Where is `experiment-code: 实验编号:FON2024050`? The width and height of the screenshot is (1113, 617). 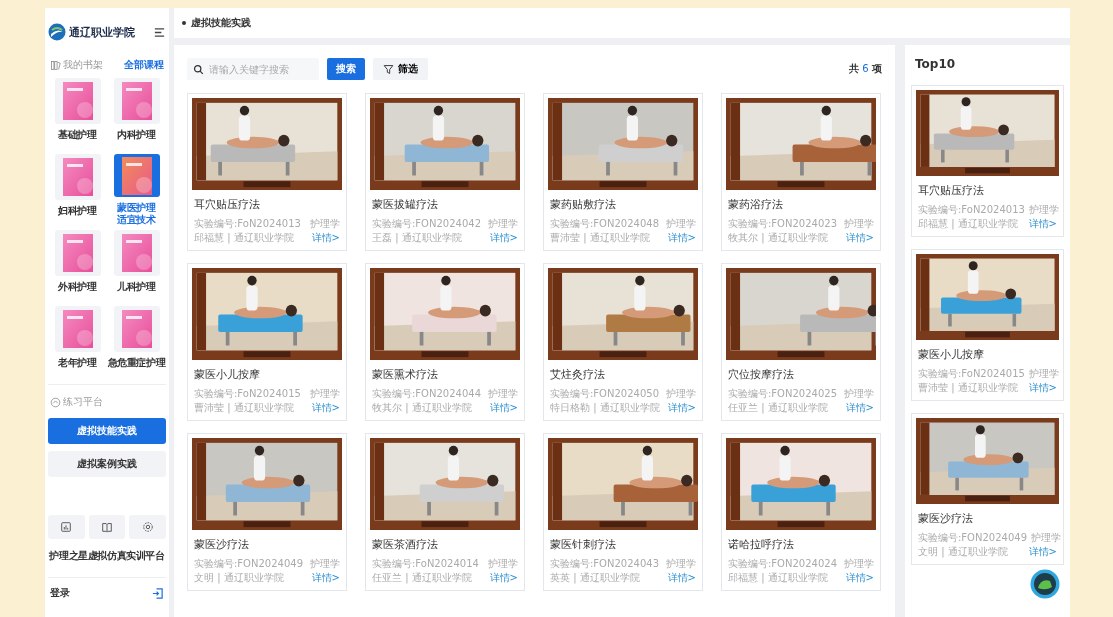 experiment-code: 实验编号:FON2024050 is located at coordinates (604, 394).